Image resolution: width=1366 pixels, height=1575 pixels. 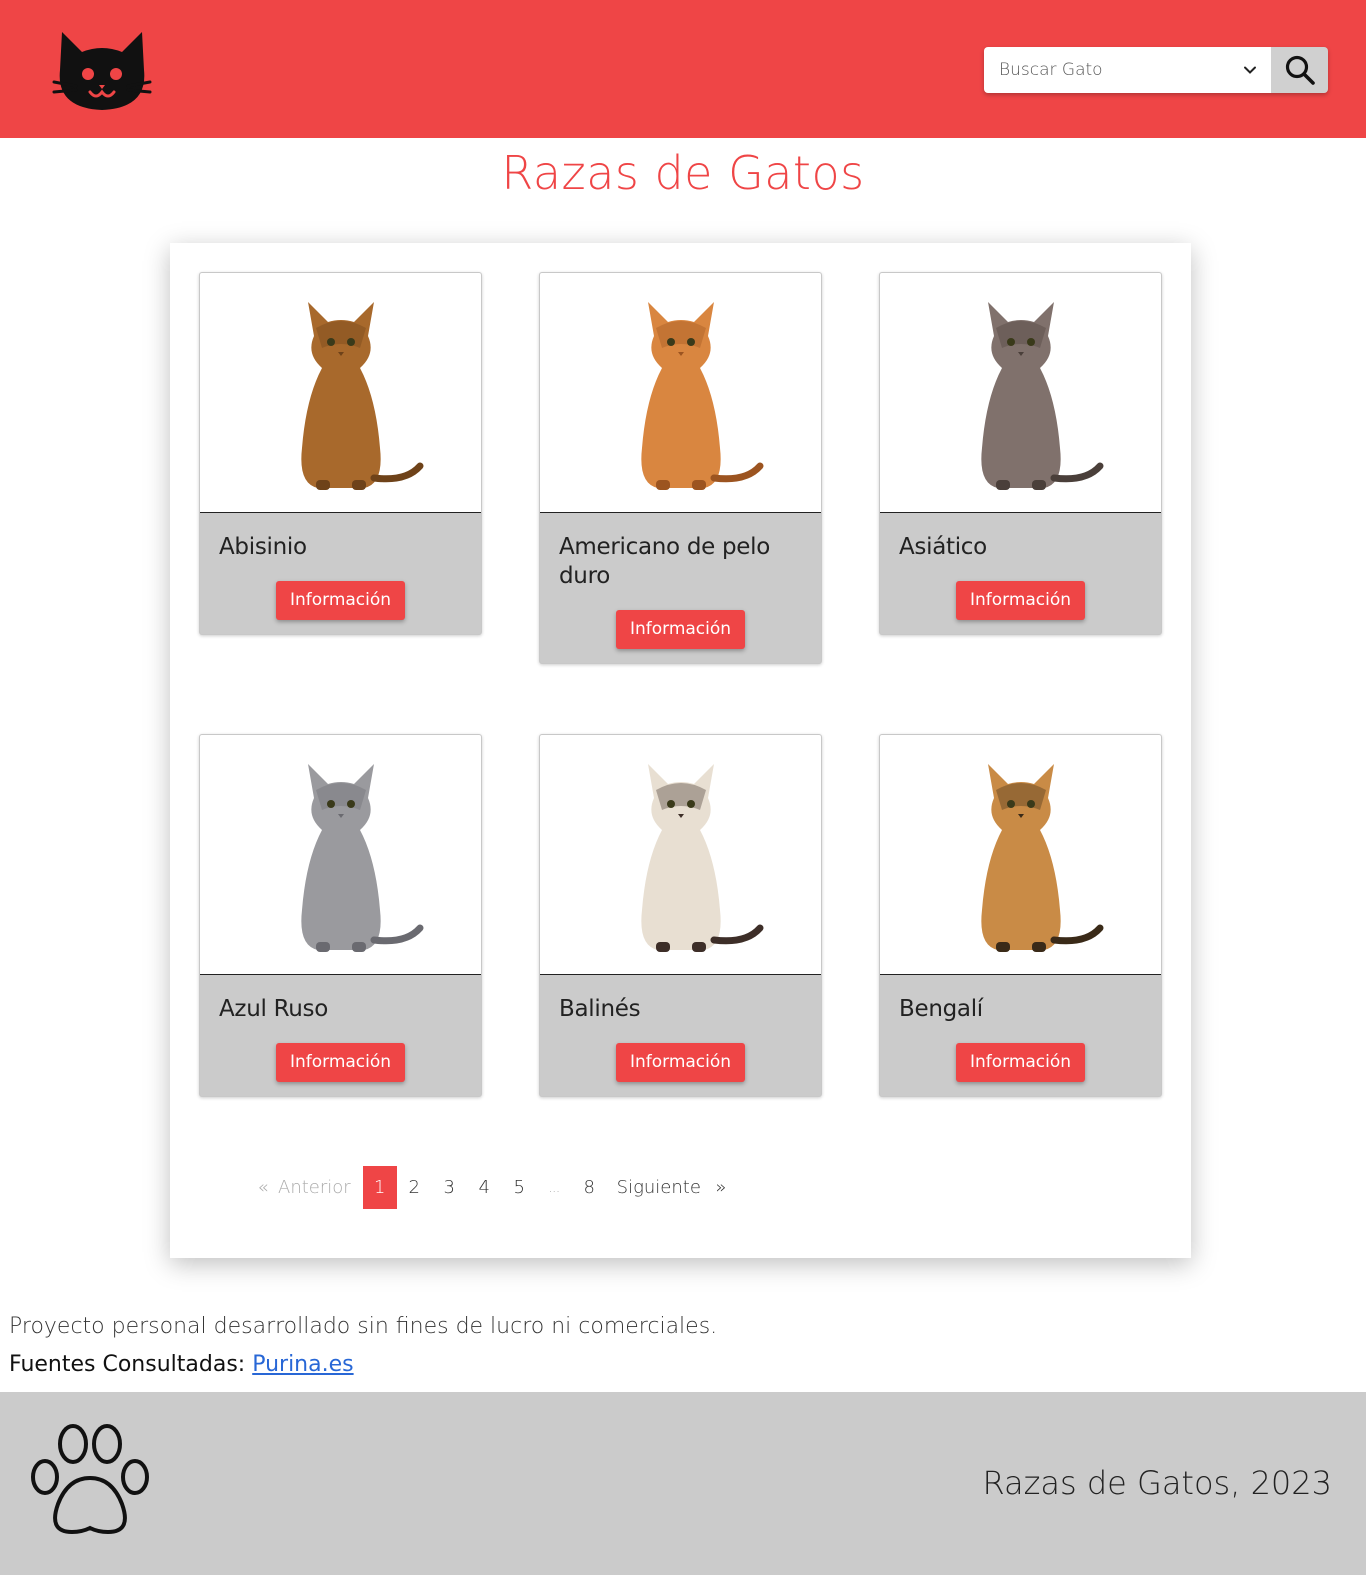 What do you see at coordinates (379, 1187) in the screenshot?
I see `page-number-active: 1` at bounding box center [379, 1187].